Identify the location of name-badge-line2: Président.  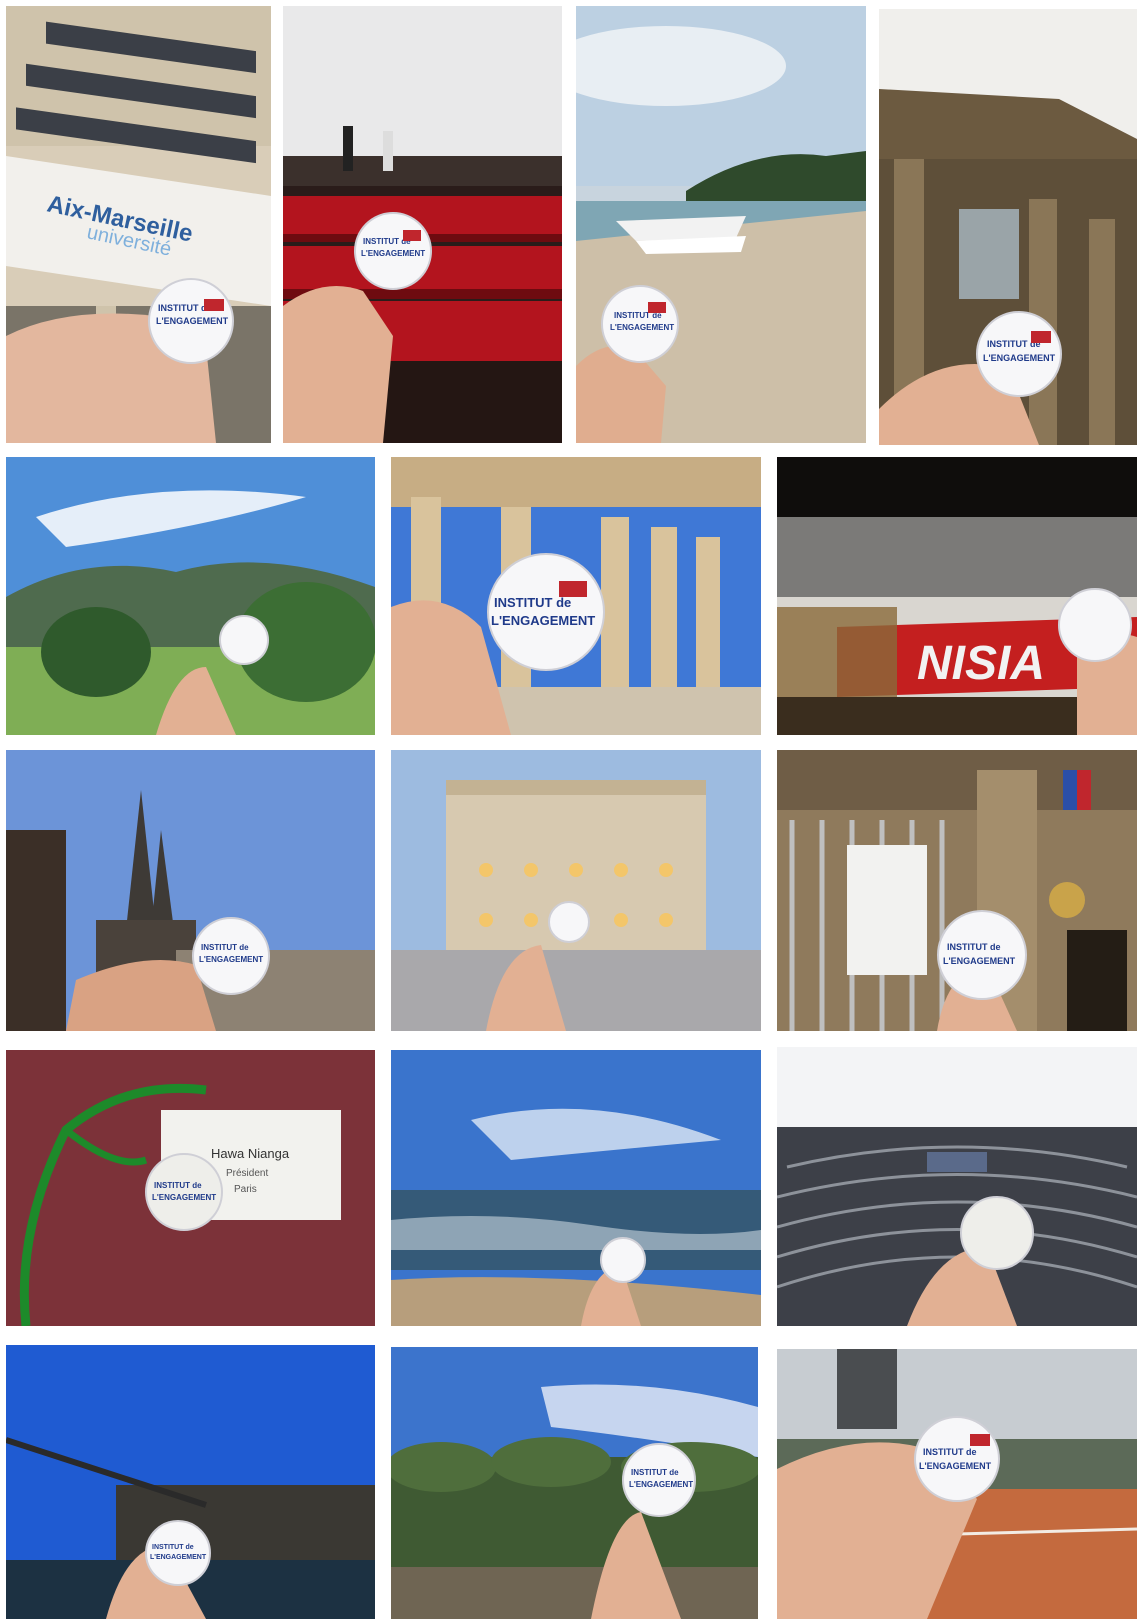
(247, 1173).